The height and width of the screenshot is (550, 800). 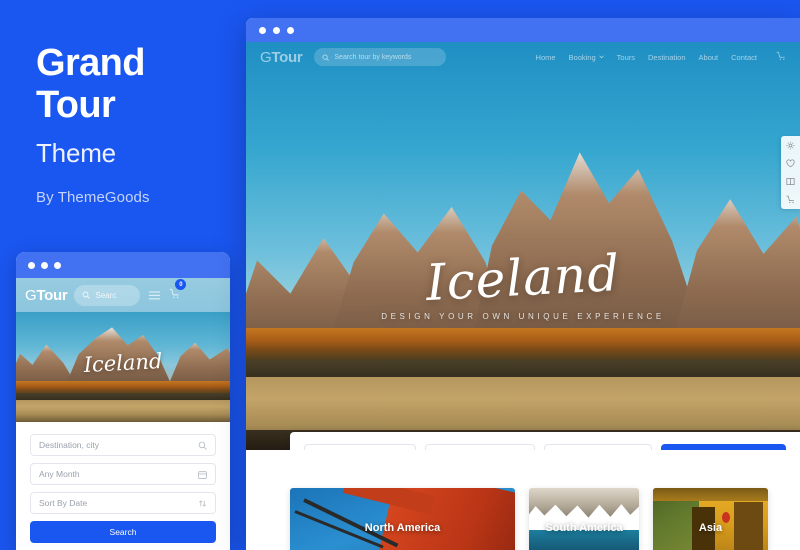 I want to click on gear-icon, so click(x=790, y=145).